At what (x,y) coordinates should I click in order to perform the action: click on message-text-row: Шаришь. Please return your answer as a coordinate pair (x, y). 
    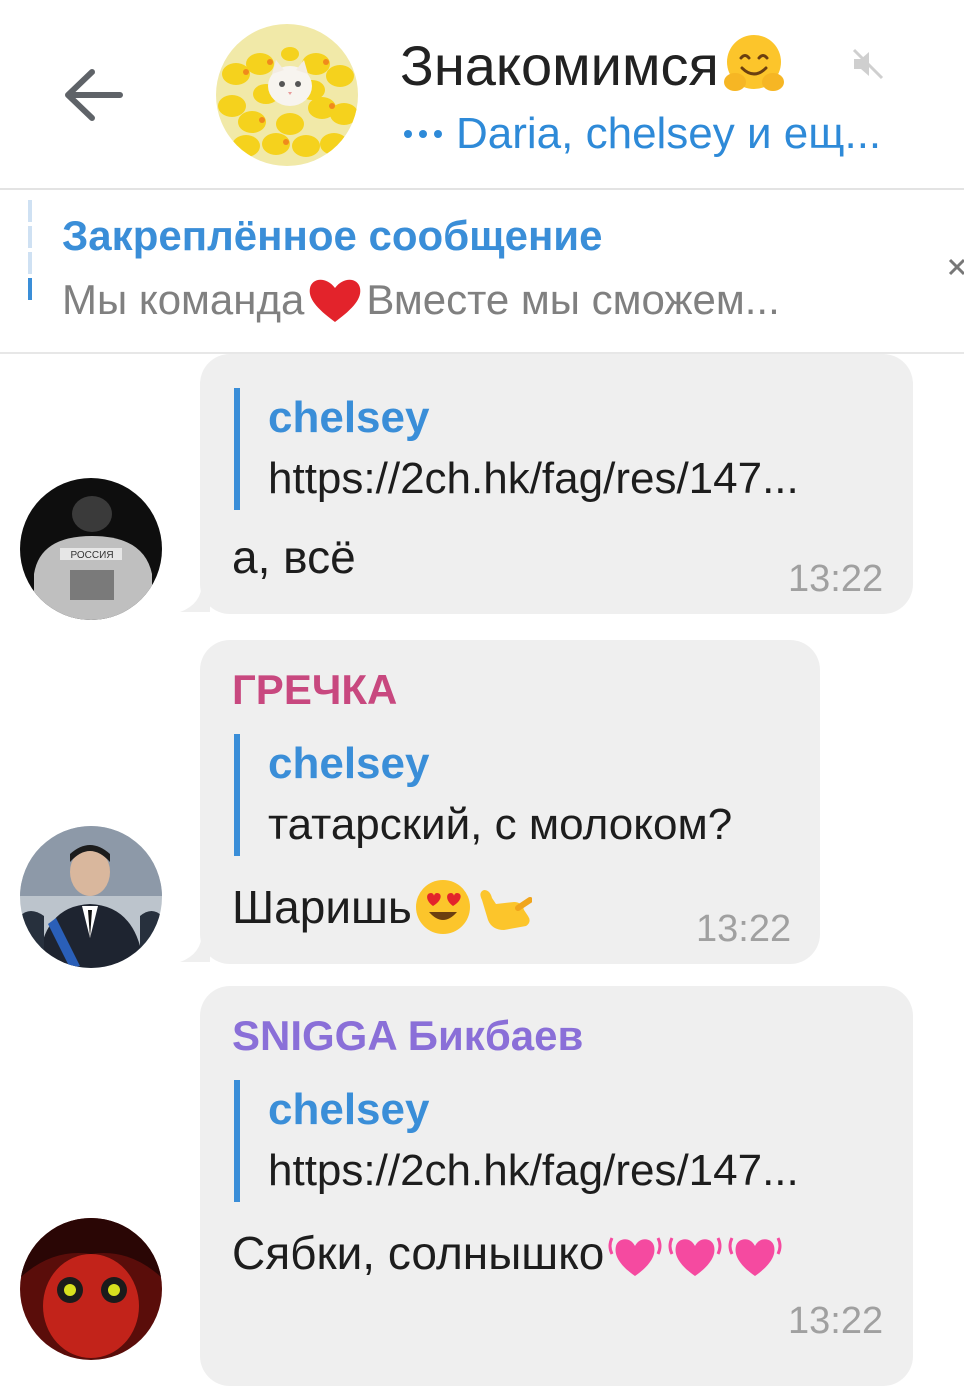
    Looking at the image, I should click on (382, 907).